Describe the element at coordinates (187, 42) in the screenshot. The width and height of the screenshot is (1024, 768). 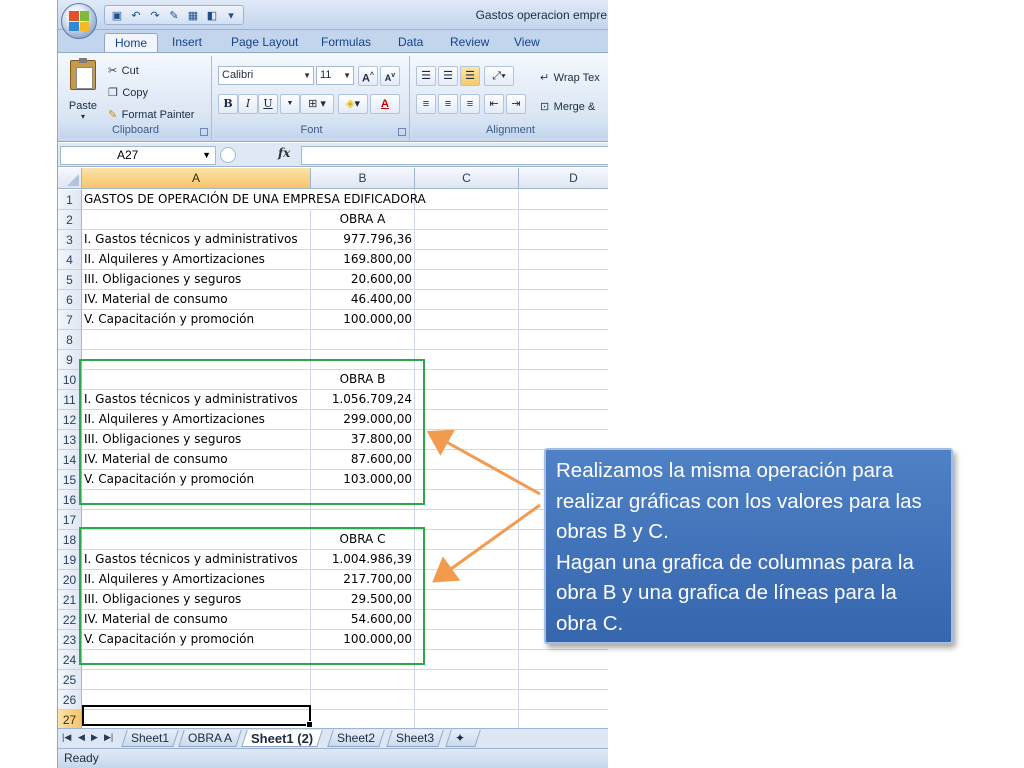
I see `tab-insert: Insert` at that location.